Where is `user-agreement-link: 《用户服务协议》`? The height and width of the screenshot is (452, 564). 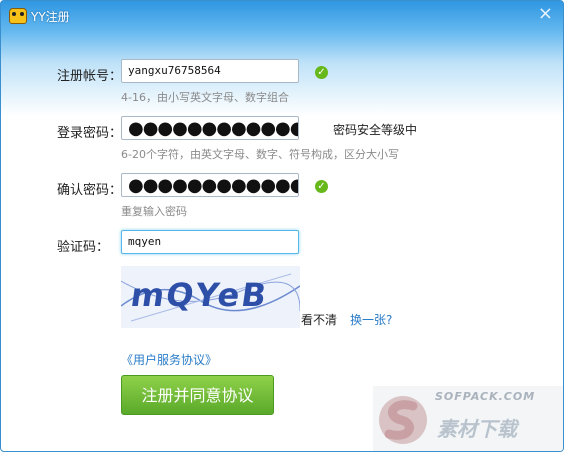
user-agreement-link: 《用户服务协议》 is located at coordinates (169, 359).